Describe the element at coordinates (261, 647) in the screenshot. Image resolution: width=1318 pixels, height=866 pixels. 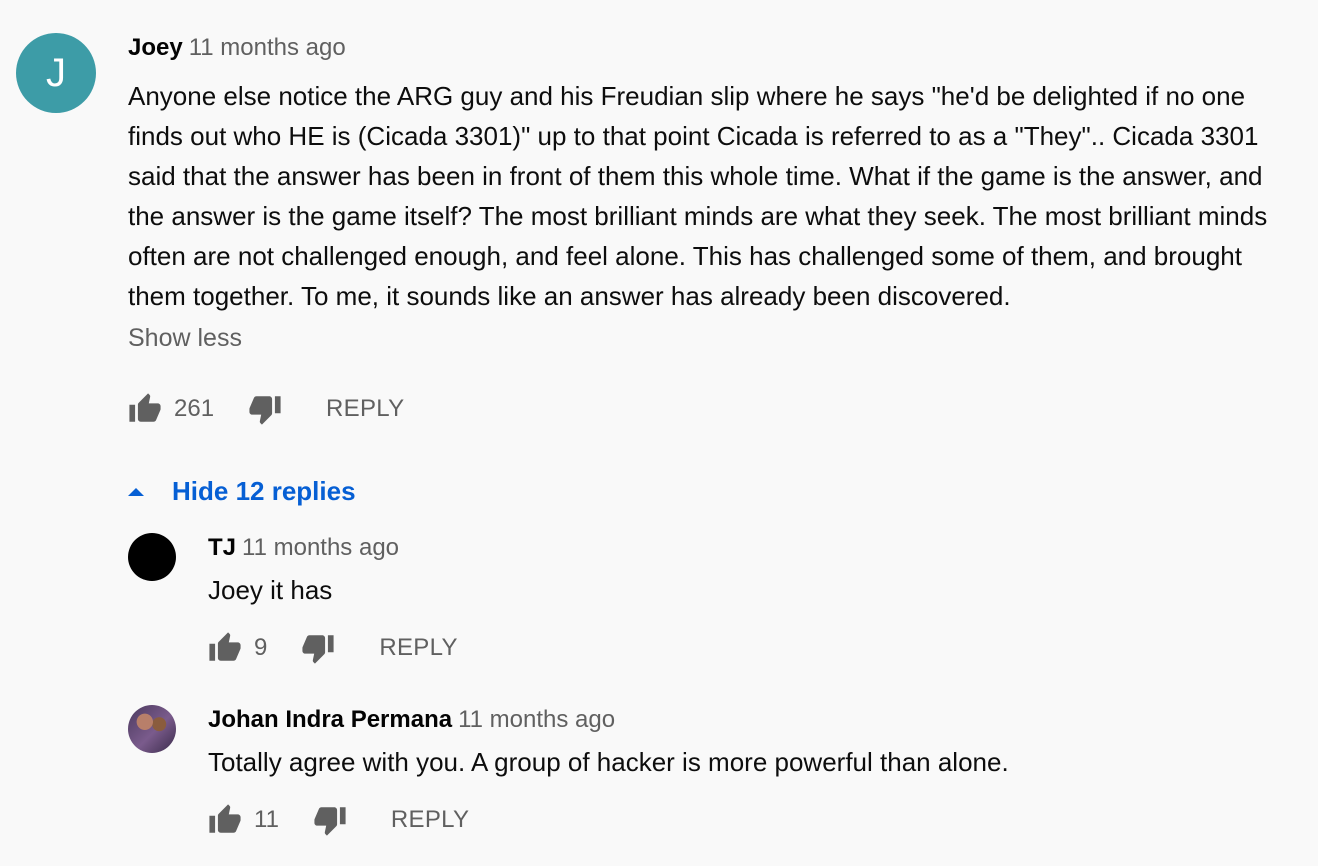
I see `like-count: 9` at that location.